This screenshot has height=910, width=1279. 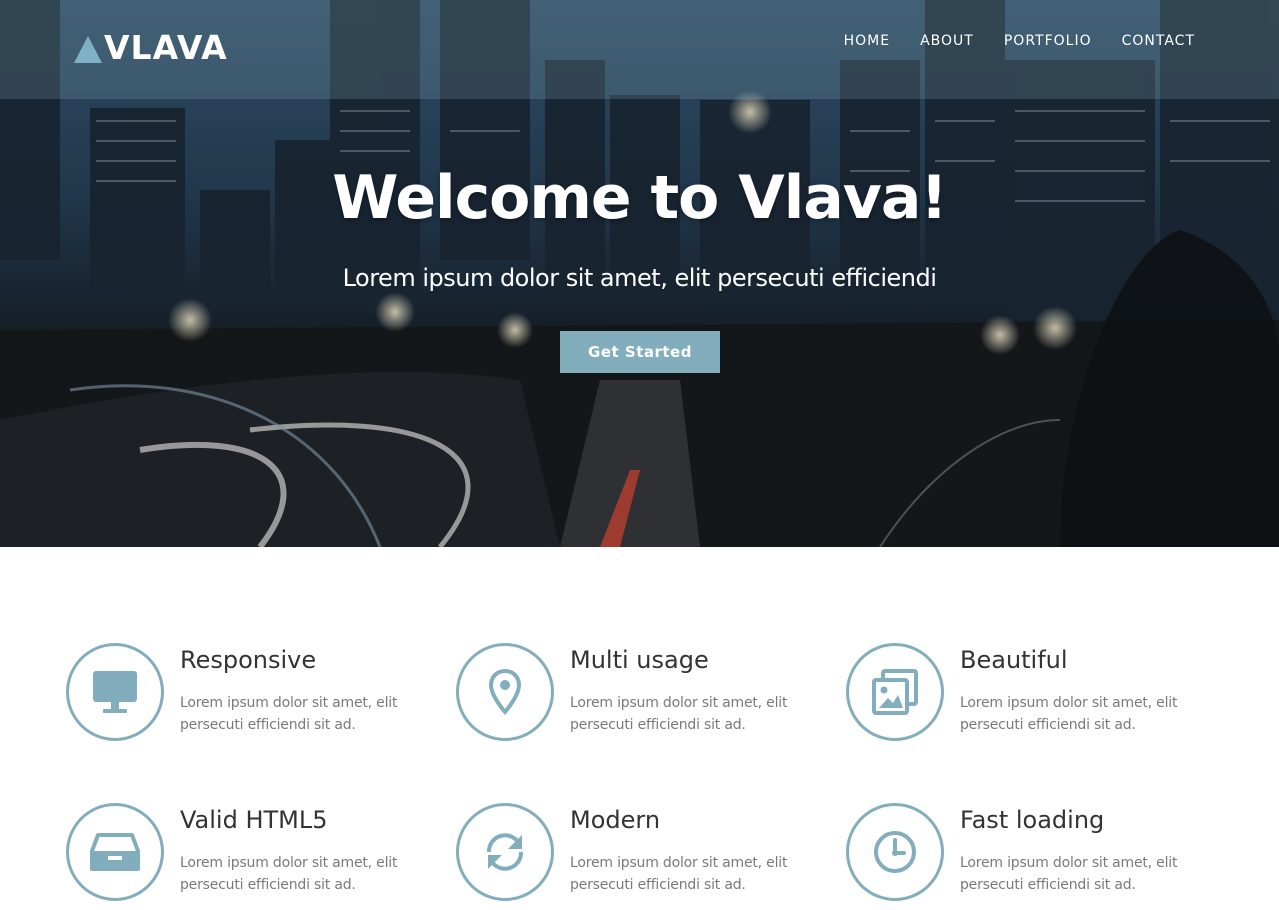 I want to click on feature-title: Beautiful, so click(x=1014, y=660).